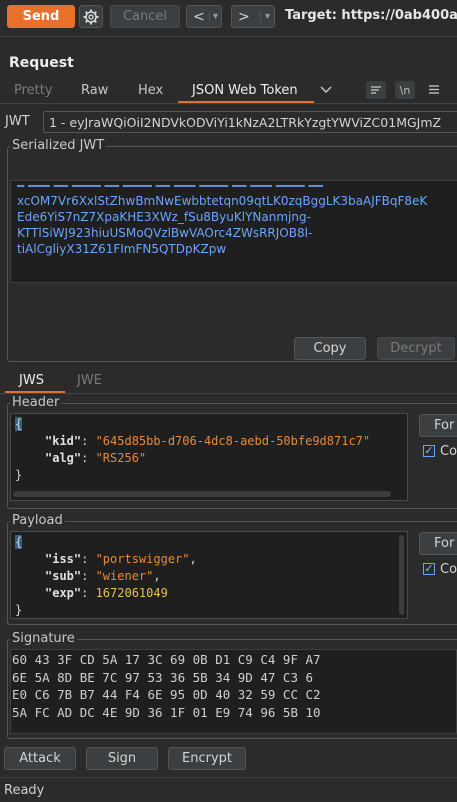  What do you see at coordinates (233, 441) in the screenshot?
I see `header-kid-value: "645d85bb-d706-4dc8-aebd-50bfe9d871c7"` at bounding box center [233, 441].